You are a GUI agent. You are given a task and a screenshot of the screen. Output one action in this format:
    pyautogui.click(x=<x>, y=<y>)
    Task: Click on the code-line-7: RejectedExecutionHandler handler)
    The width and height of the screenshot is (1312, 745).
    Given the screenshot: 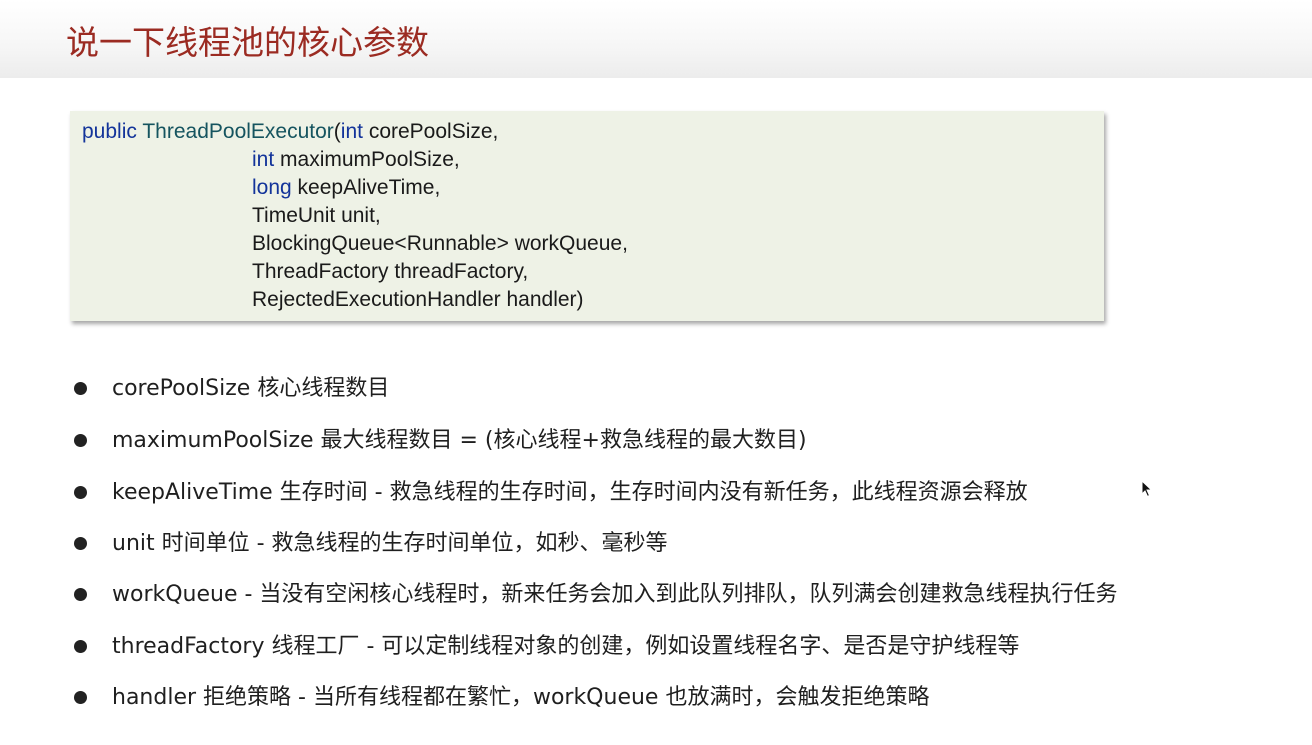 What is the action you would take?
    pyautogui.click(x=418, y=299)
    